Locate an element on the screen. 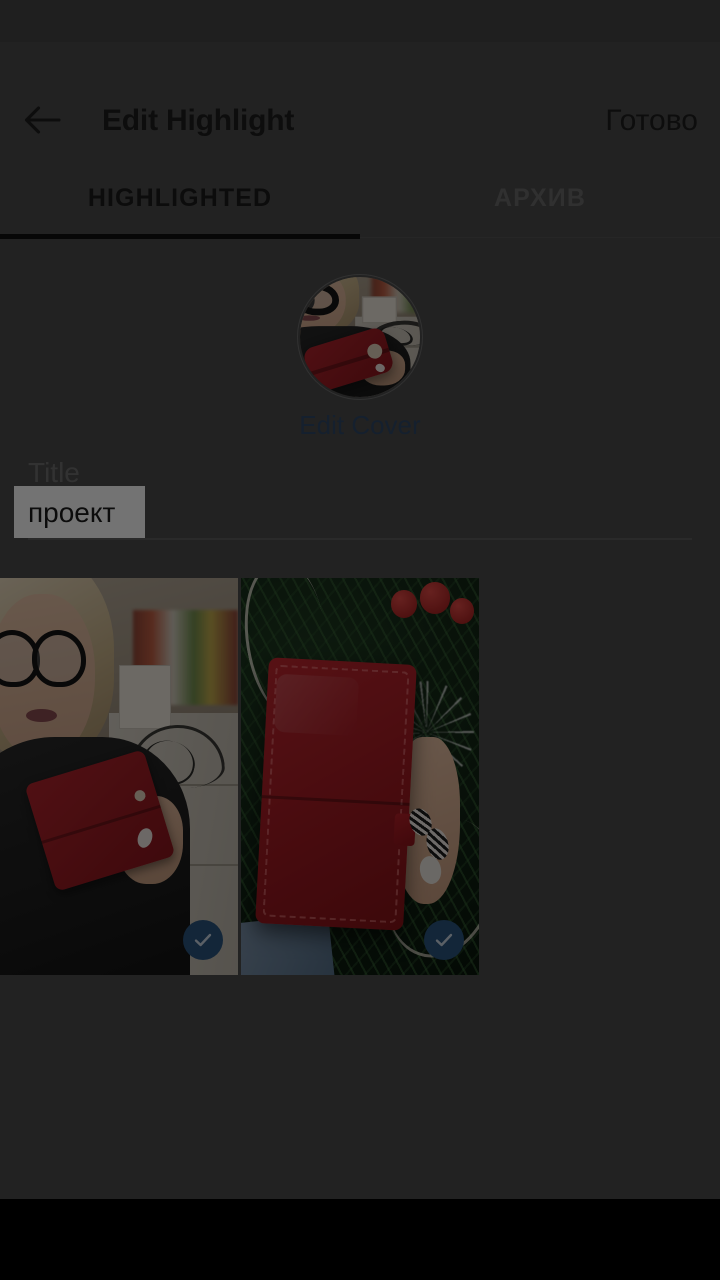 The width and height of the screenshot is (720, 1280). edit-cover-button: Edit Cover is located at coordinates (360, 425).